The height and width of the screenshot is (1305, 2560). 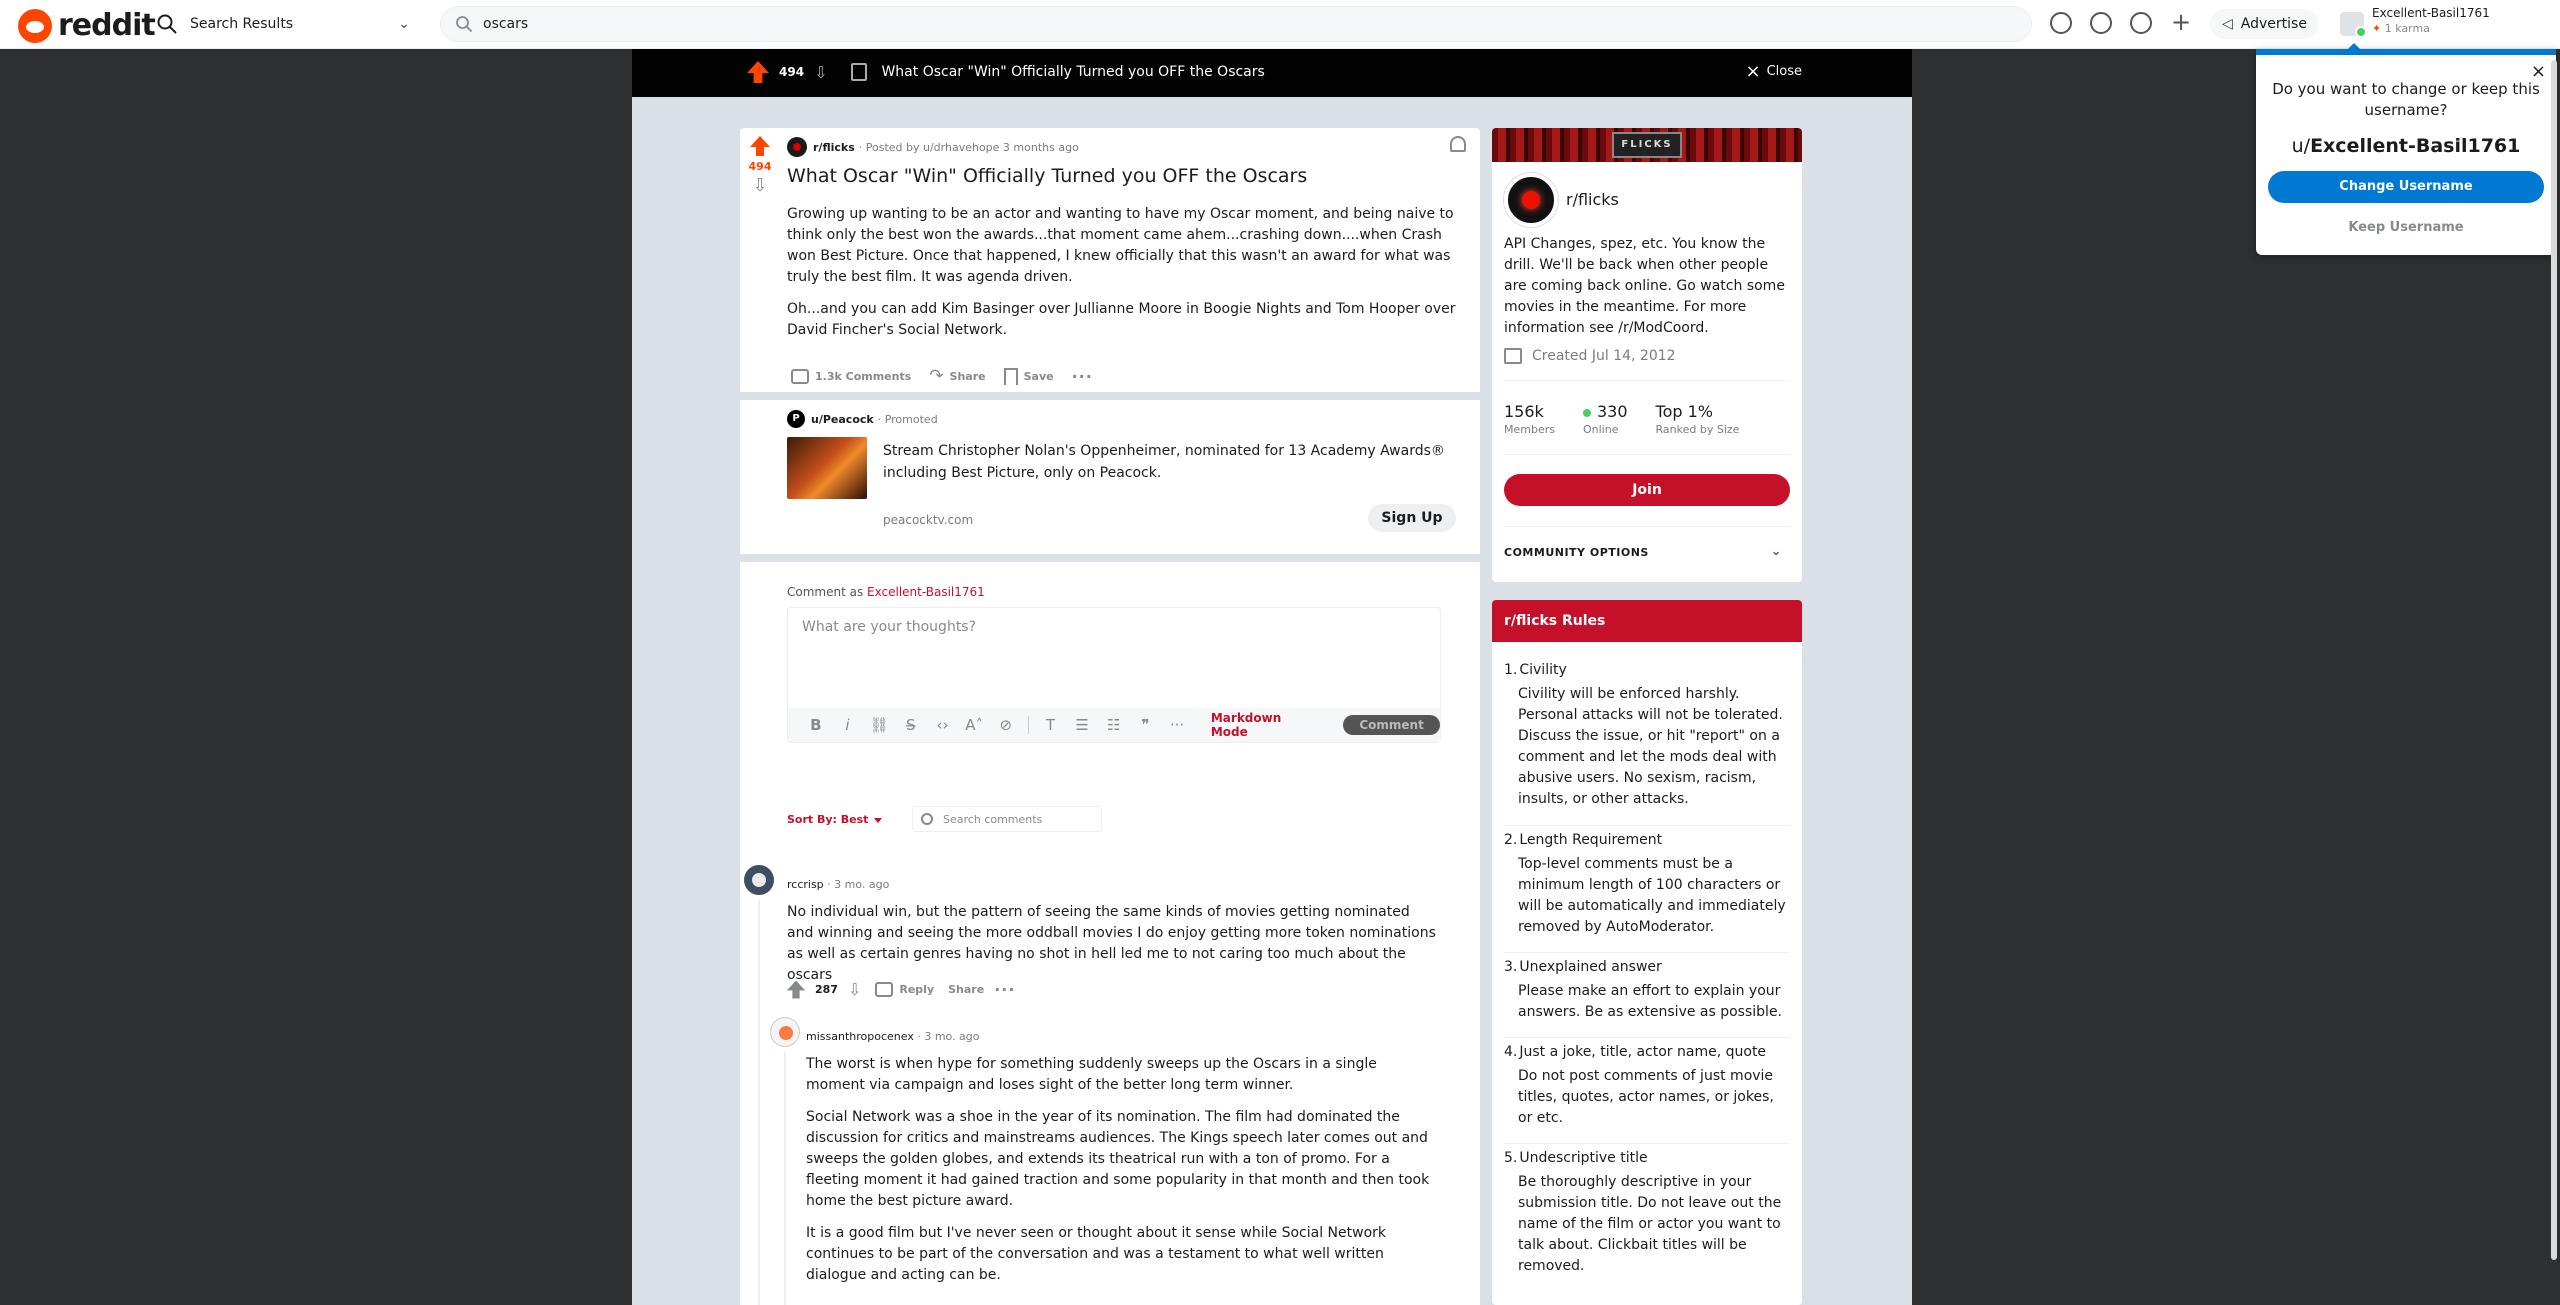 What do you see at coordinates (911, 725) in the screenshot?
I see `strikethrough-icon: S̶` at bounding box center [911, 725].